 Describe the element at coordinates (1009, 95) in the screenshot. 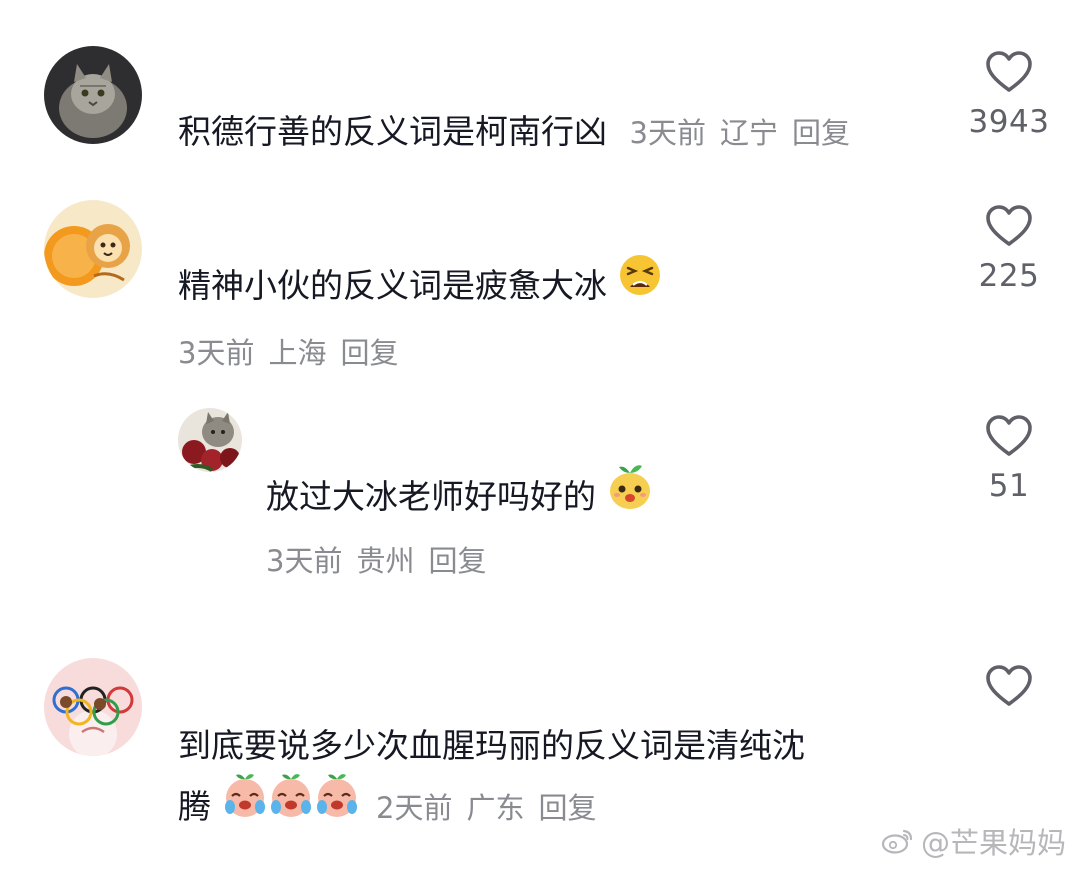

I see `like-control: 3943` at that location.